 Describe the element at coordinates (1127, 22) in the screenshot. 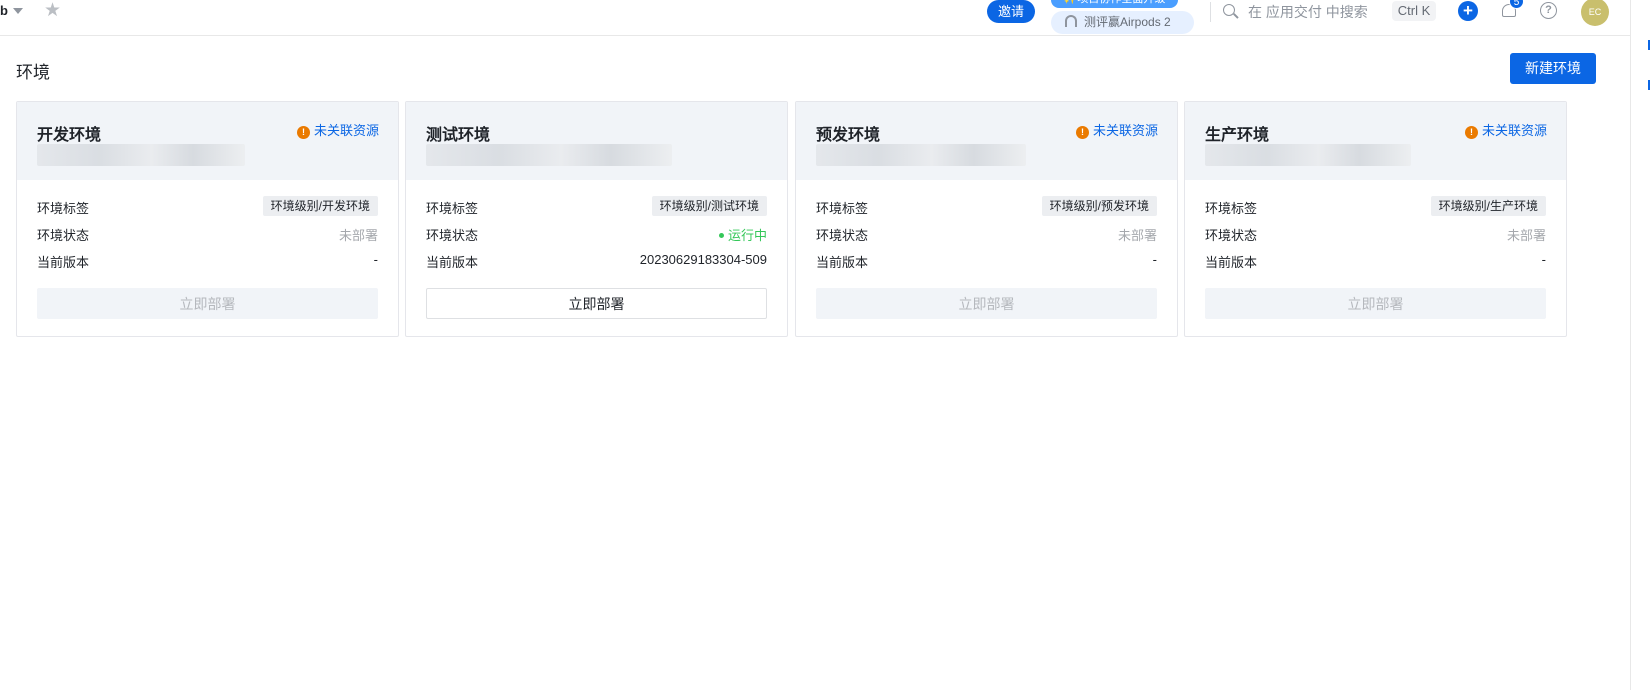

I see `promo-review-label: 测评赢Airpods 2` at that location.